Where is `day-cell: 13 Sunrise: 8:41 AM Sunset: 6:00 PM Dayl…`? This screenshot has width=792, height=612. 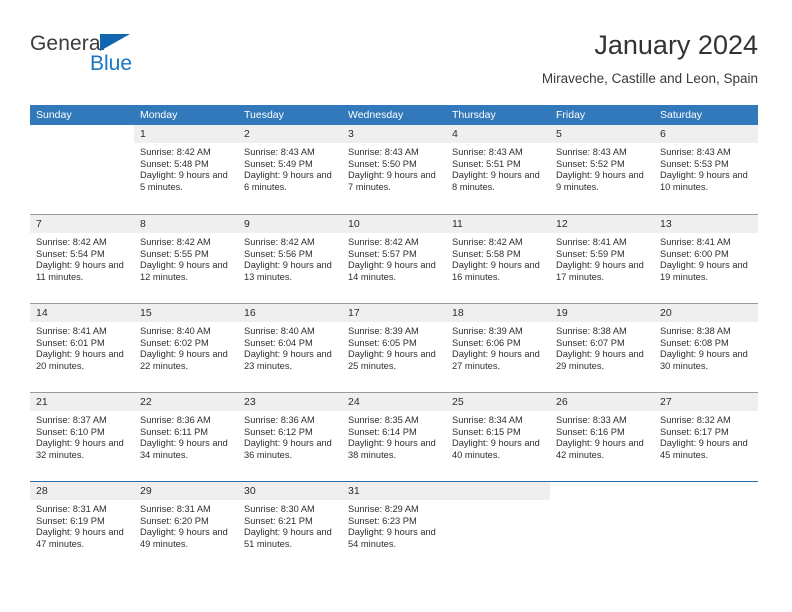
day-cell: 13 Sunrise: 8:41 AM Sunset: 6:00 PM Dayl… is located at coordinates (706, 259).